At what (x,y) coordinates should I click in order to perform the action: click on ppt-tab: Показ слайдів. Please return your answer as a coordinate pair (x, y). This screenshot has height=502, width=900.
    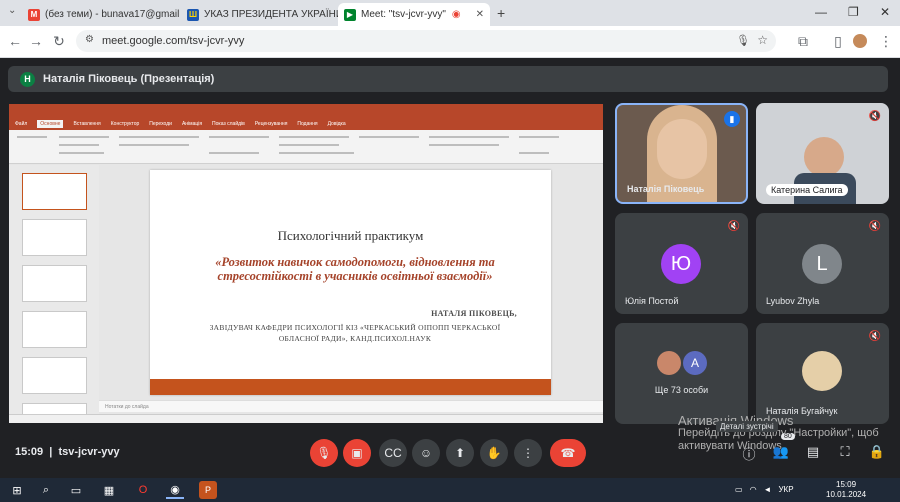
    Looking at the image, I should click on (228, 123).